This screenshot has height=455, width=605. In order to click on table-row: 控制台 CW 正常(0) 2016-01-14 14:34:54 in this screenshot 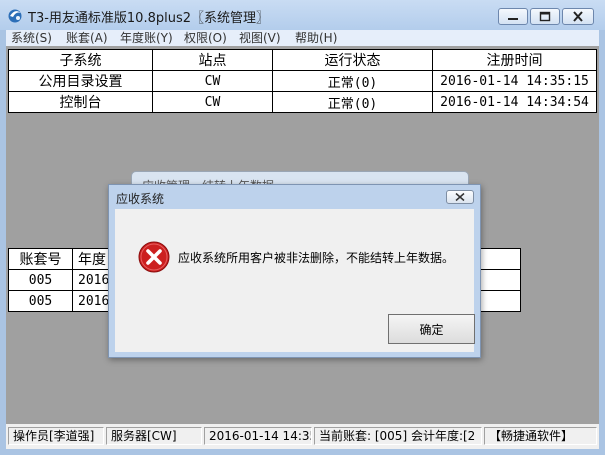, I will do `click(302, 102)`.